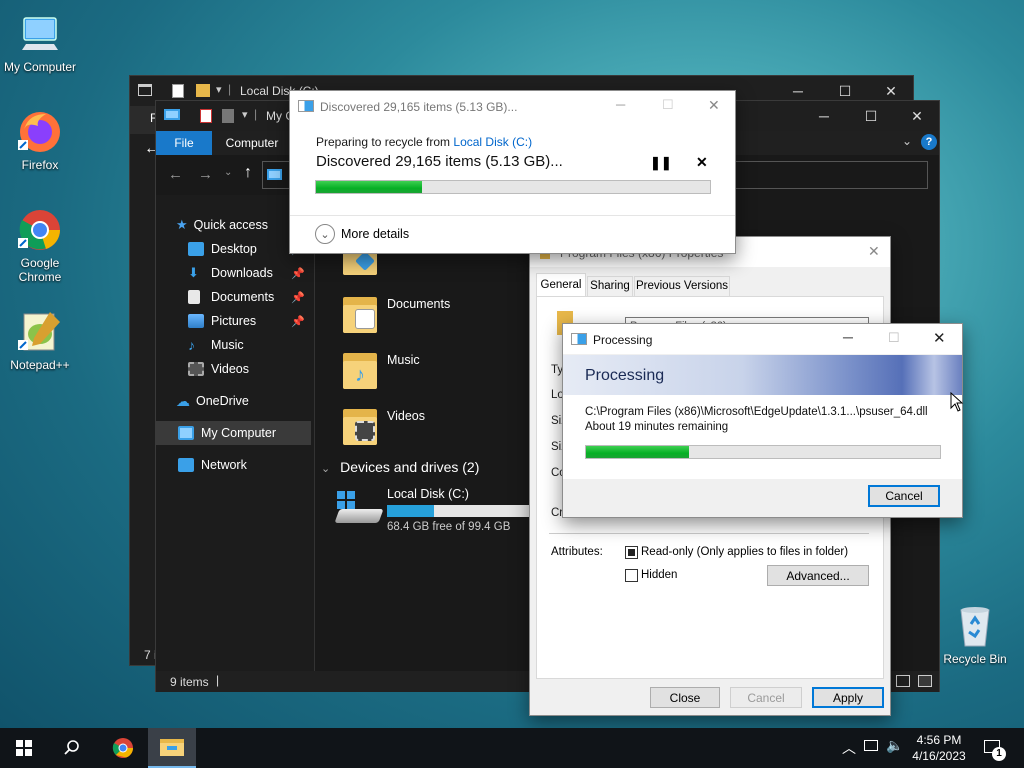  What do you see at coordinates (631, 552) in the screenshot?
I see `readonly-checkbox` at bounding box center [631, 552].